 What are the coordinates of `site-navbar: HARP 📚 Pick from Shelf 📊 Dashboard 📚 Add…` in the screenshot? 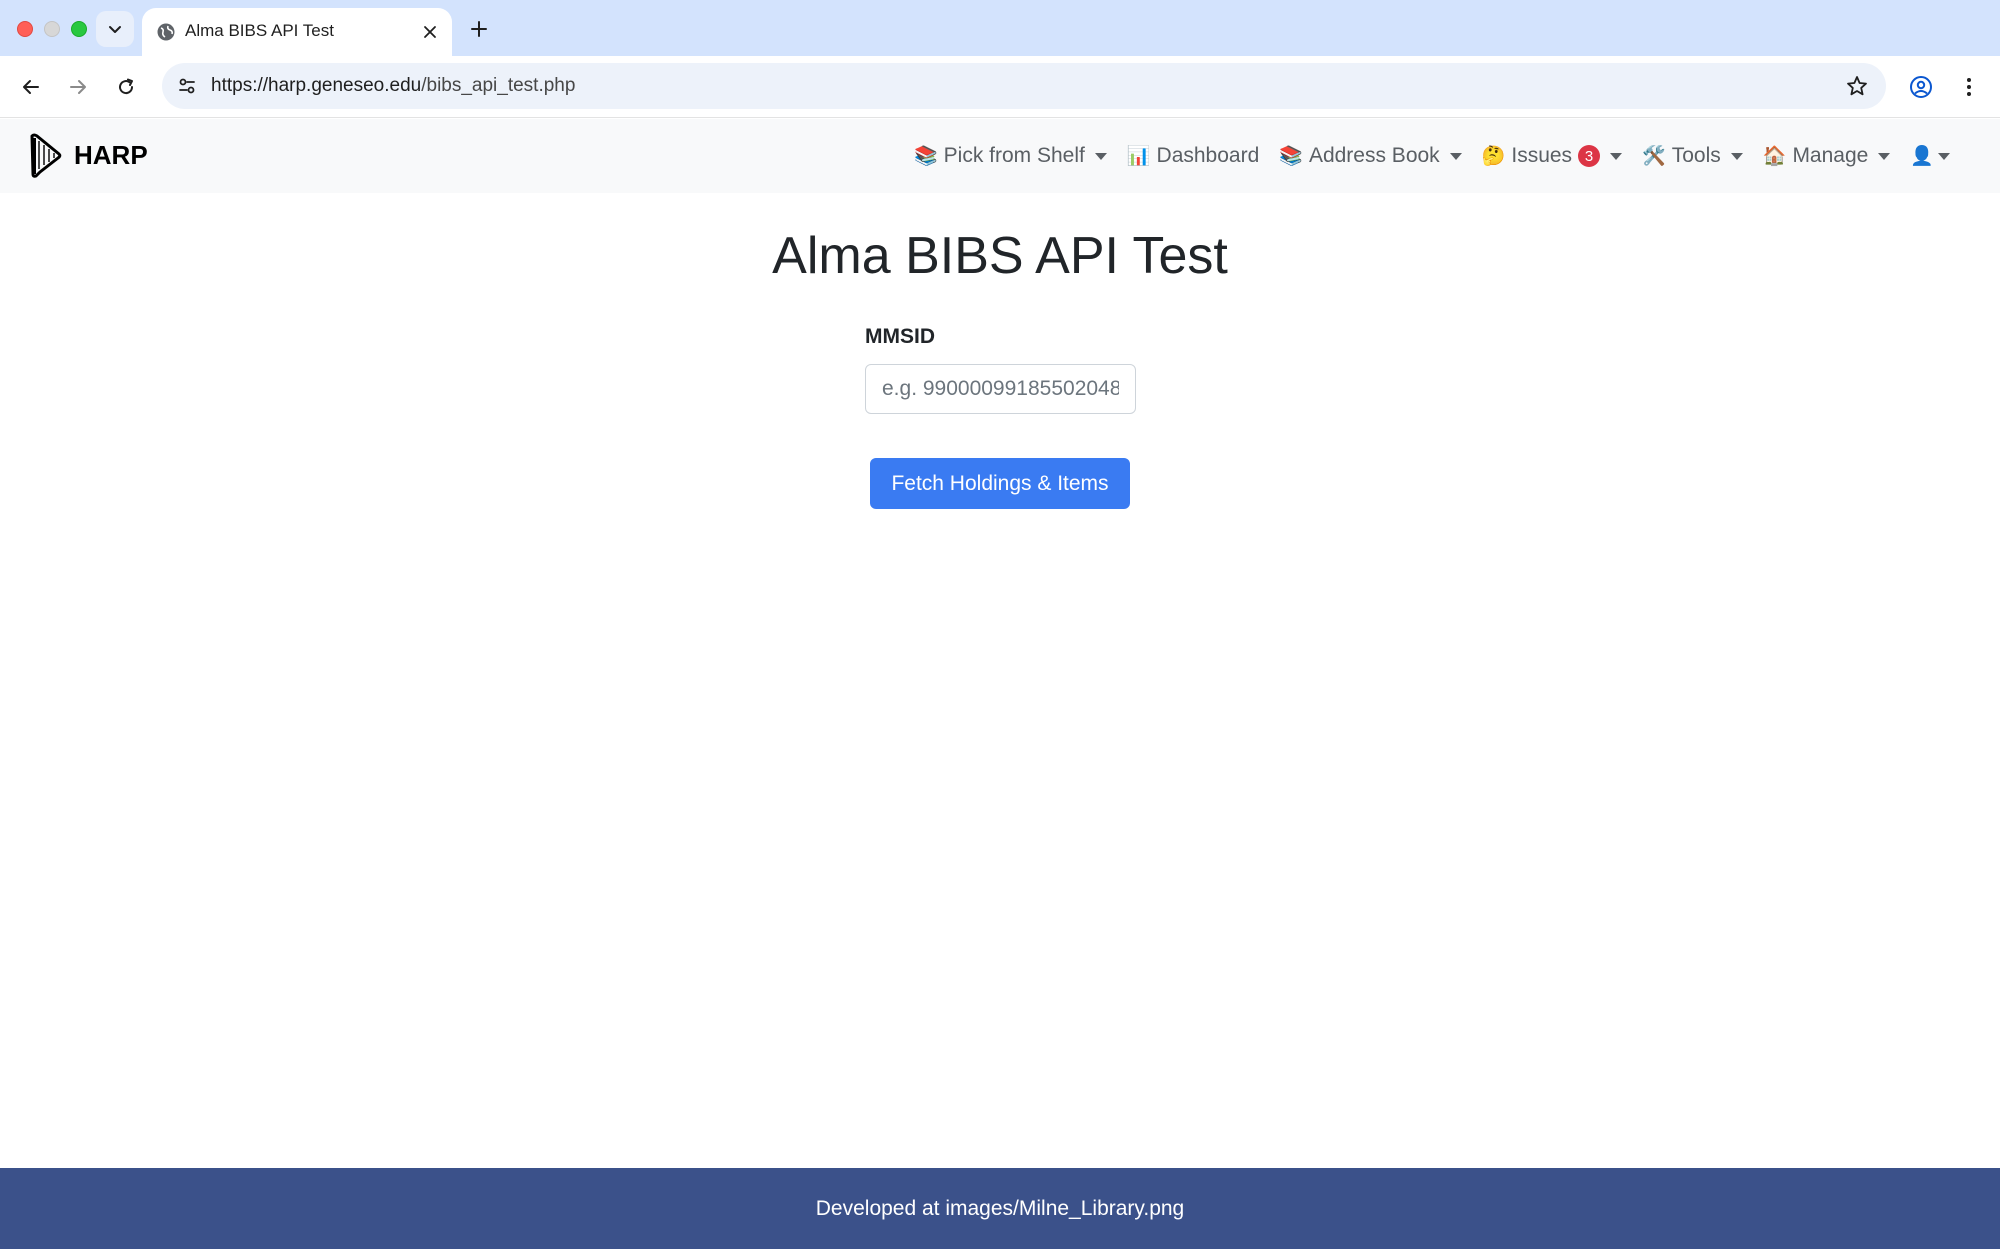 It's located at (1000, 156).